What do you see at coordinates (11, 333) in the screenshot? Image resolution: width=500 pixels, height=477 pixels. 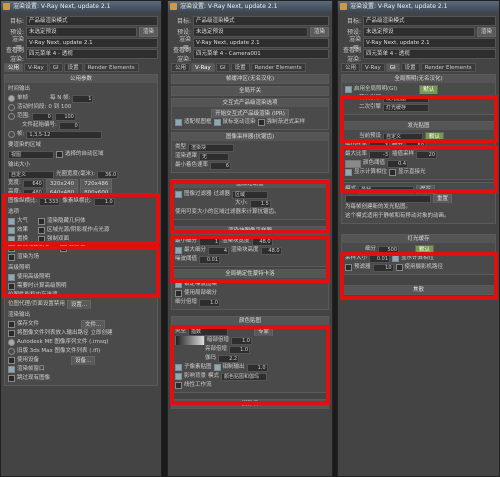 I see `split-channels-checkbox` at bounding box center [11, 333].